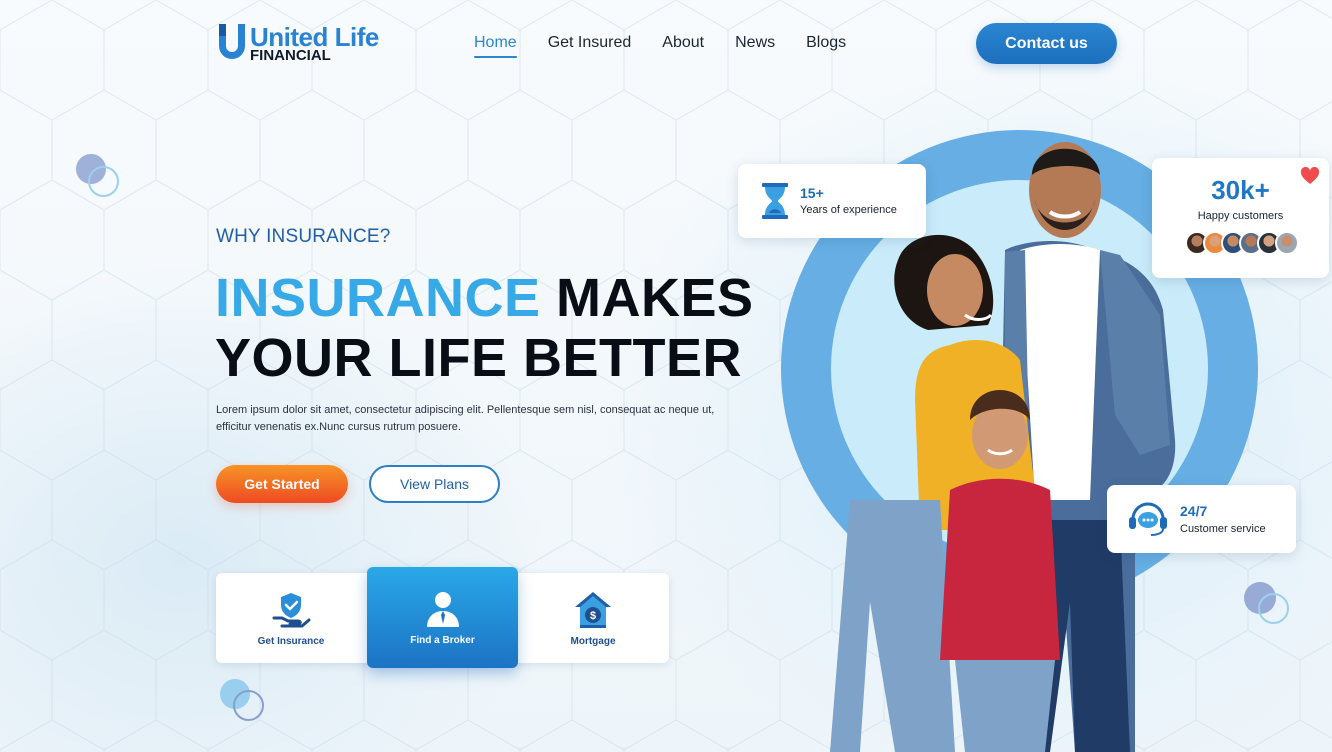 The height and width of the screenshot is (752, 1332). What do you see at coordinates (1194, 511) in the screenshot?
I see `stat-value: 24/7` at bounding box center [1194, 511].